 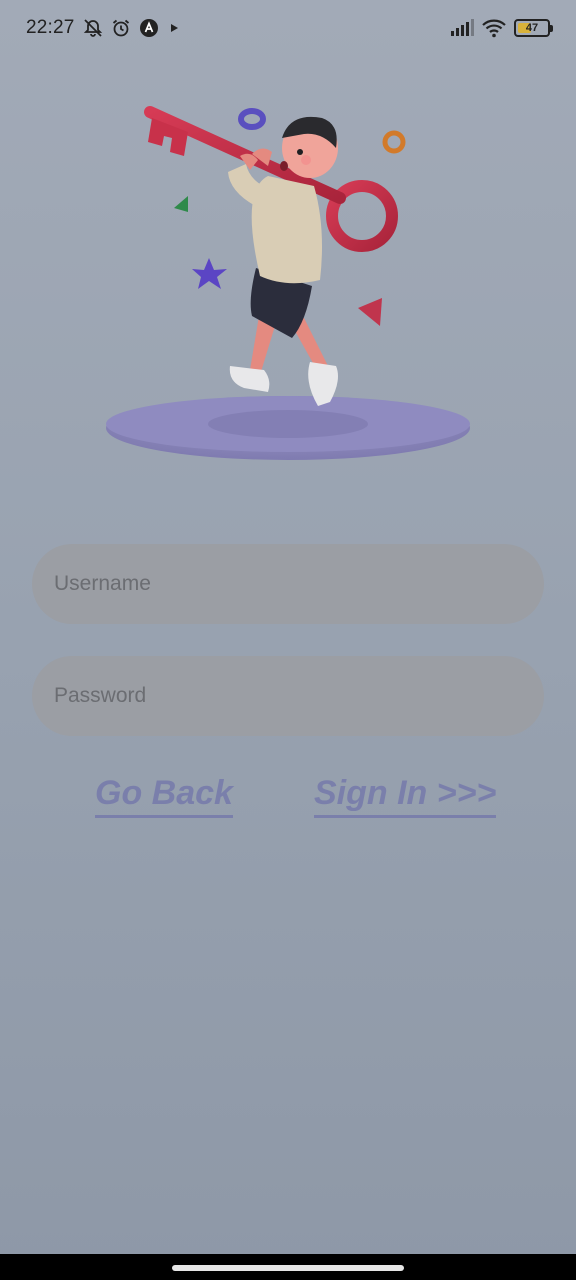 What do you see at coordinates (50, 27) in the screenshot?
I see `status-time: 22:27` at bounding box center [50, 27].